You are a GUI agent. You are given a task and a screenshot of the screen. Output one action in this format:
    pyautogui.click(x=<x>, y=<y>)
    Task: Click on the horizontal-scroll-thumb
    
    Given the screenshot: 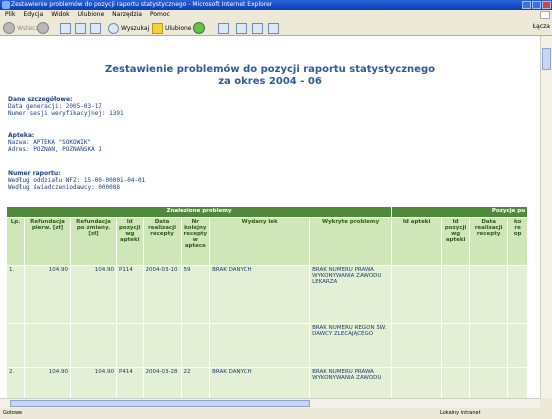 What is the action you would take?
    pyautogui.click(x=160, y=403)
    